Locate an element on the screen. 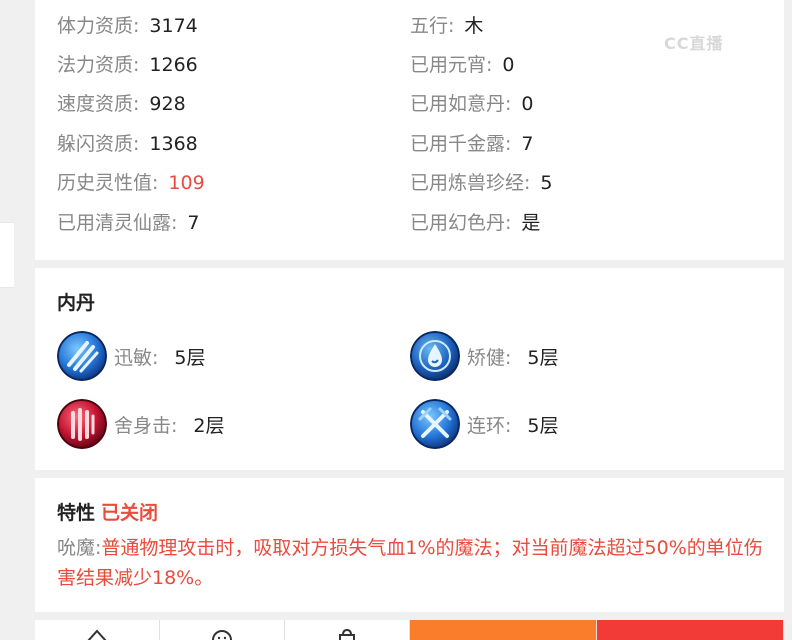 This screenshot has width=792, height=640. stat-row: 已用清灵仙露: 7 is located at coordinates (128, 223).